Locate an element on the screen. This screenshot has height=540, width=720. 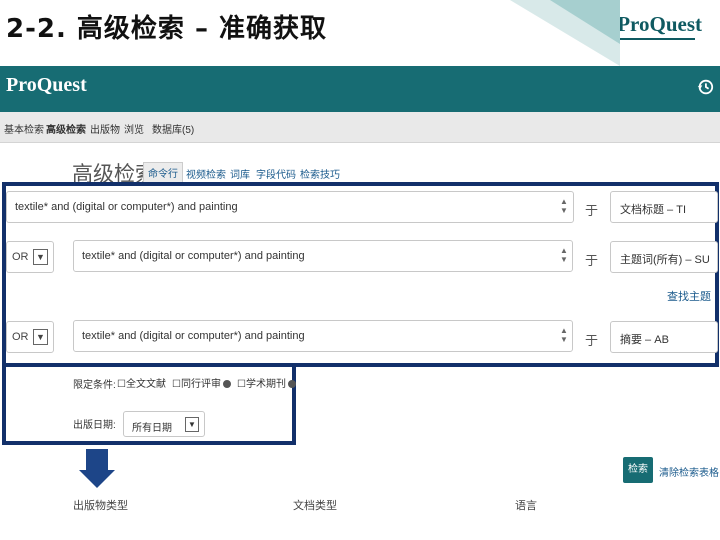
query-1-resize-icon: ▲ ▼ is located at coordinates (564, 206).